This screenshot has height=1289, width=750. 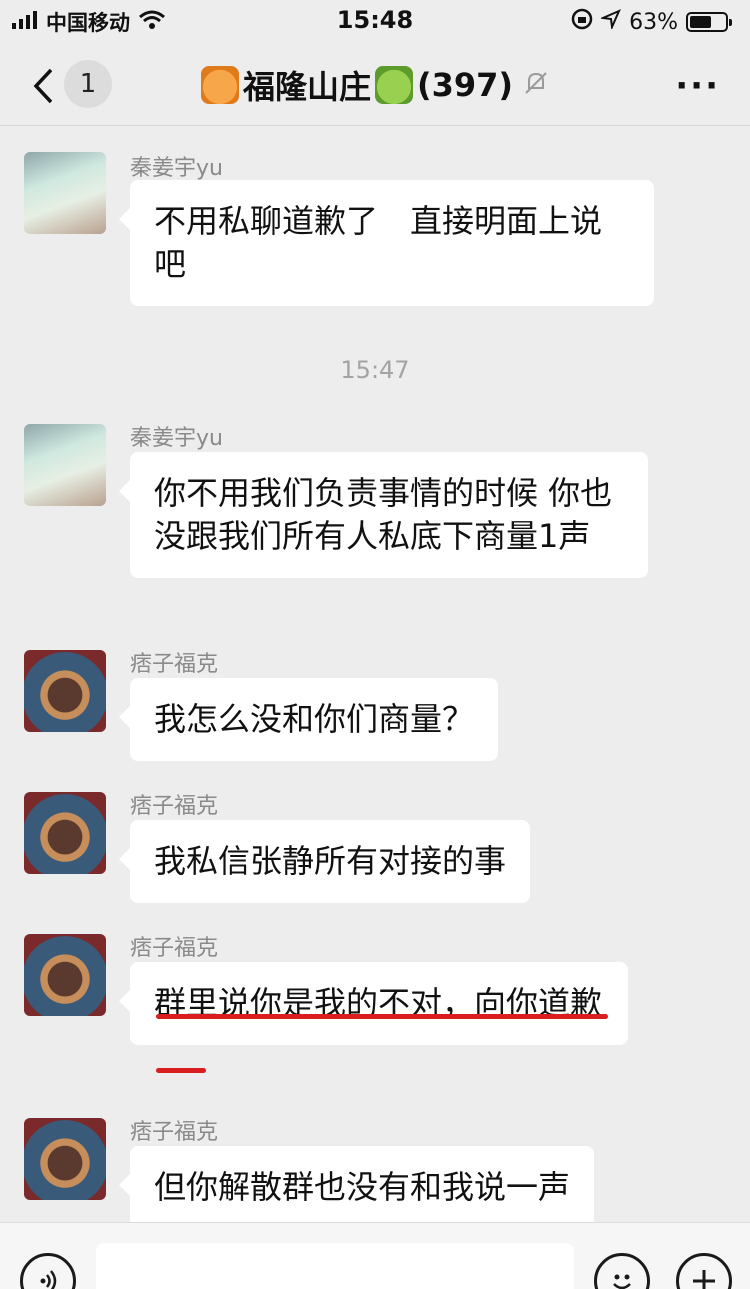 I want to click on battery-tip, so click(x=730, y=22).